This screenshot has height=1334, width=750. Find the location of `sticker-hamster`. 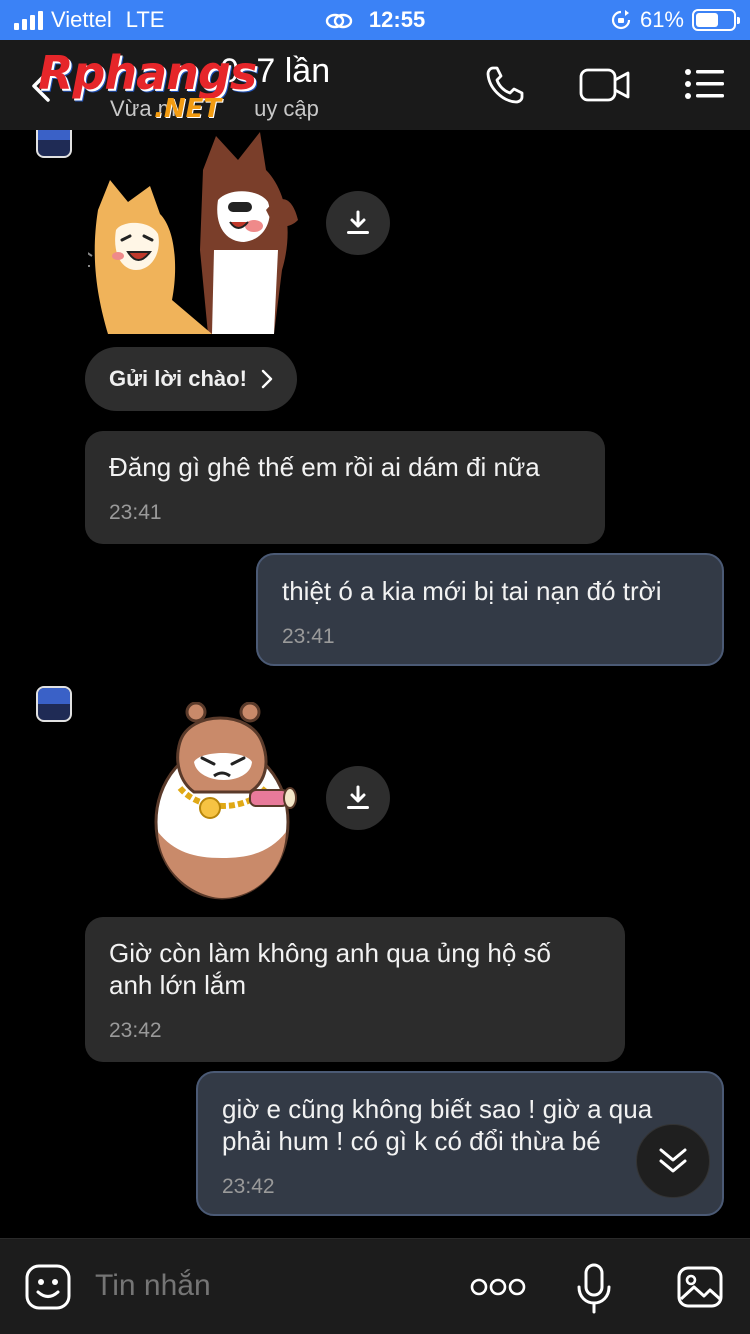

sticker-hamster is located at coordinates (225, 802).